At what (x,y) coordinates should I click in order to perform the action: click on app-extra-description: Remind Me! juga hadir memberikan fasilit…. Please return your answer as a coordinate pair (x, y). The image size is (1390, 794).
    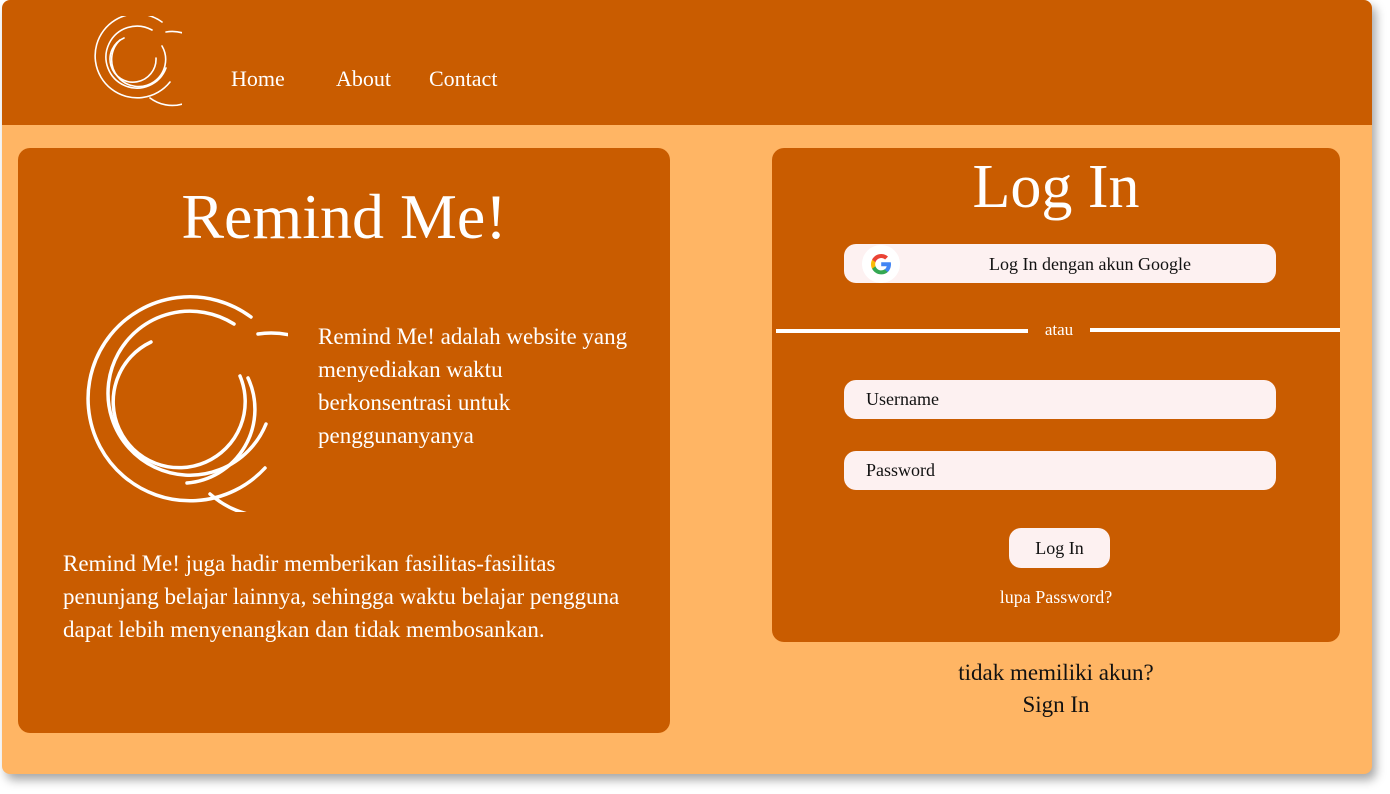
    Looking at the image, I should click on (341, 596).